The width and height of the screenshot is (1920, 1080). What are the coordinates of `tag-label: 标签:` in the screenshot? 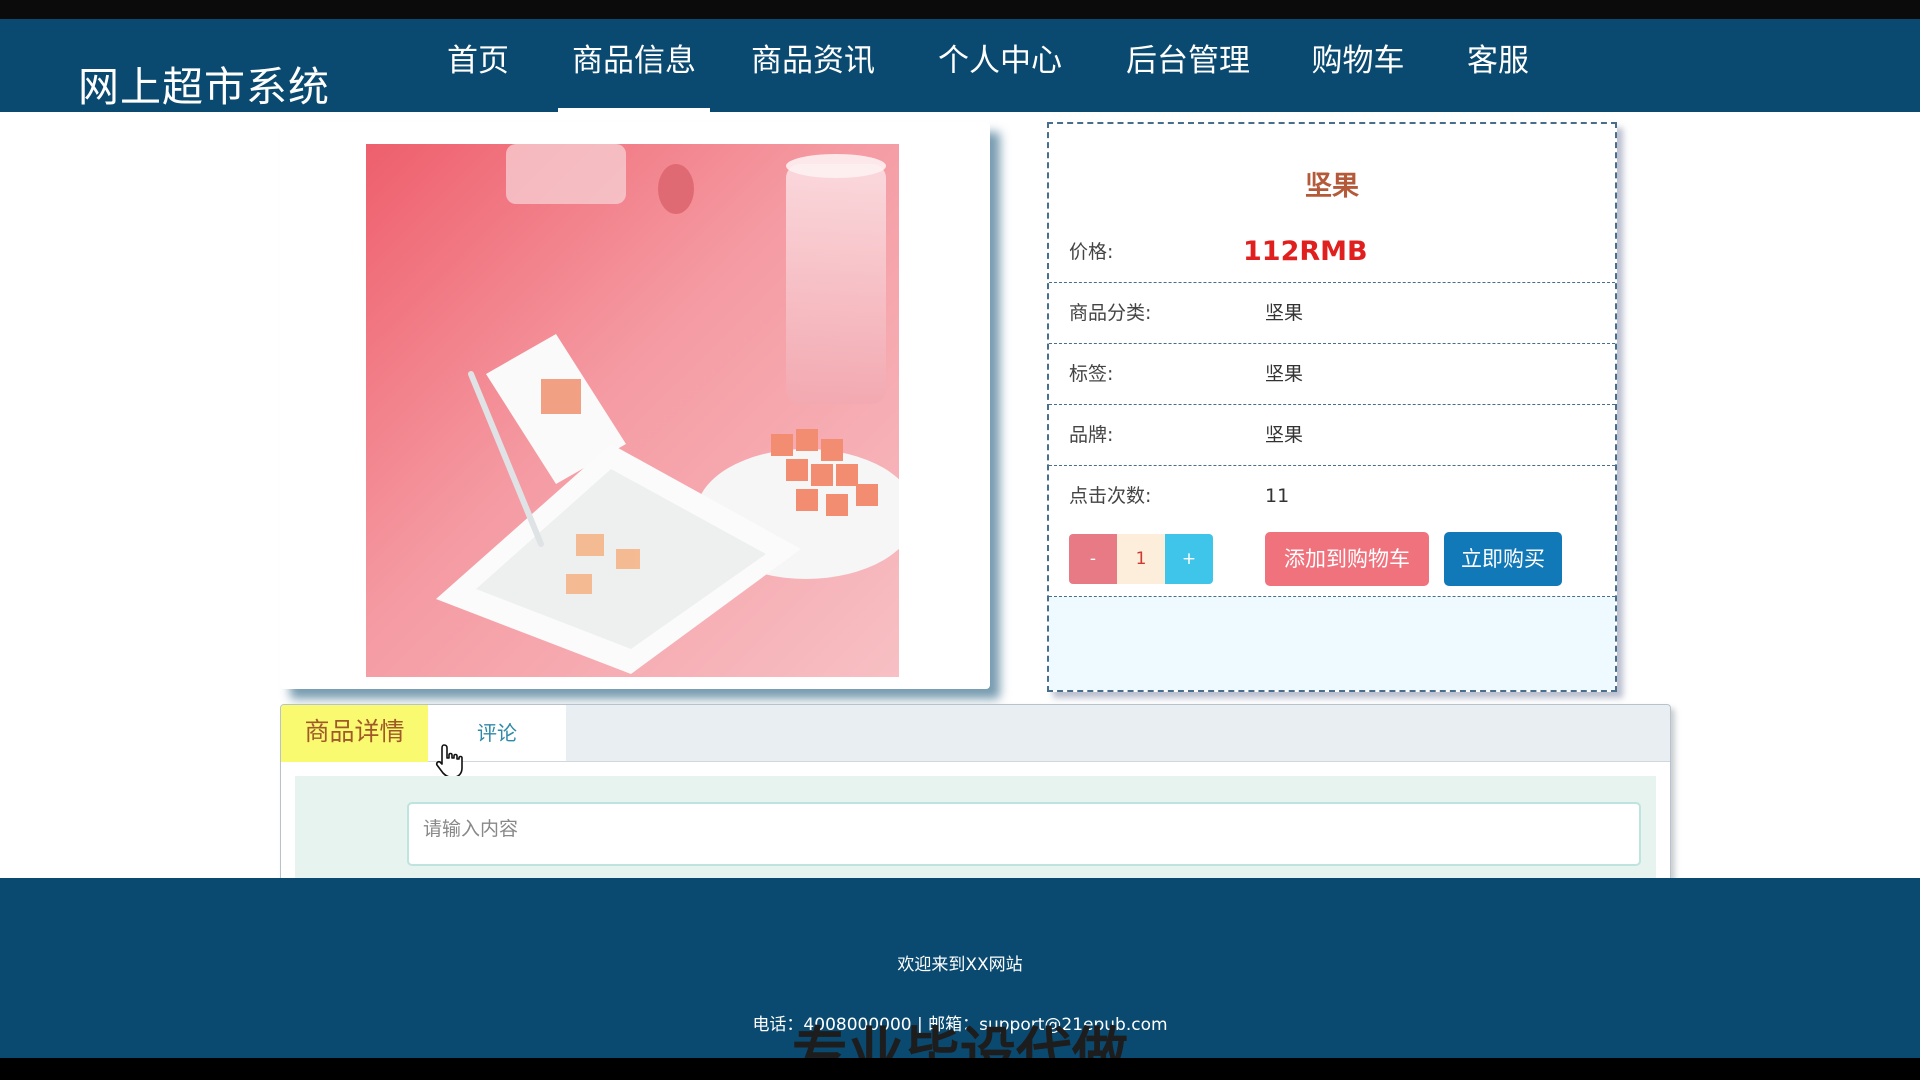 It's located at (1091, 374).